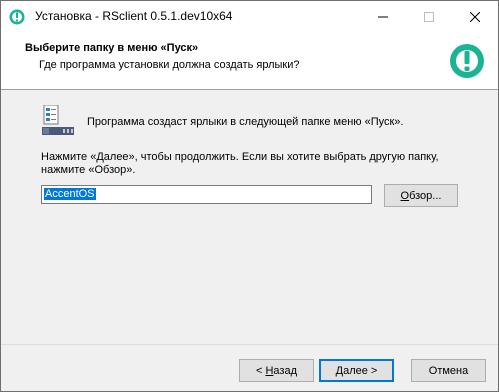 Image resolution: width=499 pixels, height=392 pixels. Describe the element at coordinates (260, 370) in the screenshot. I see `back-label-prefix: <` at that location.